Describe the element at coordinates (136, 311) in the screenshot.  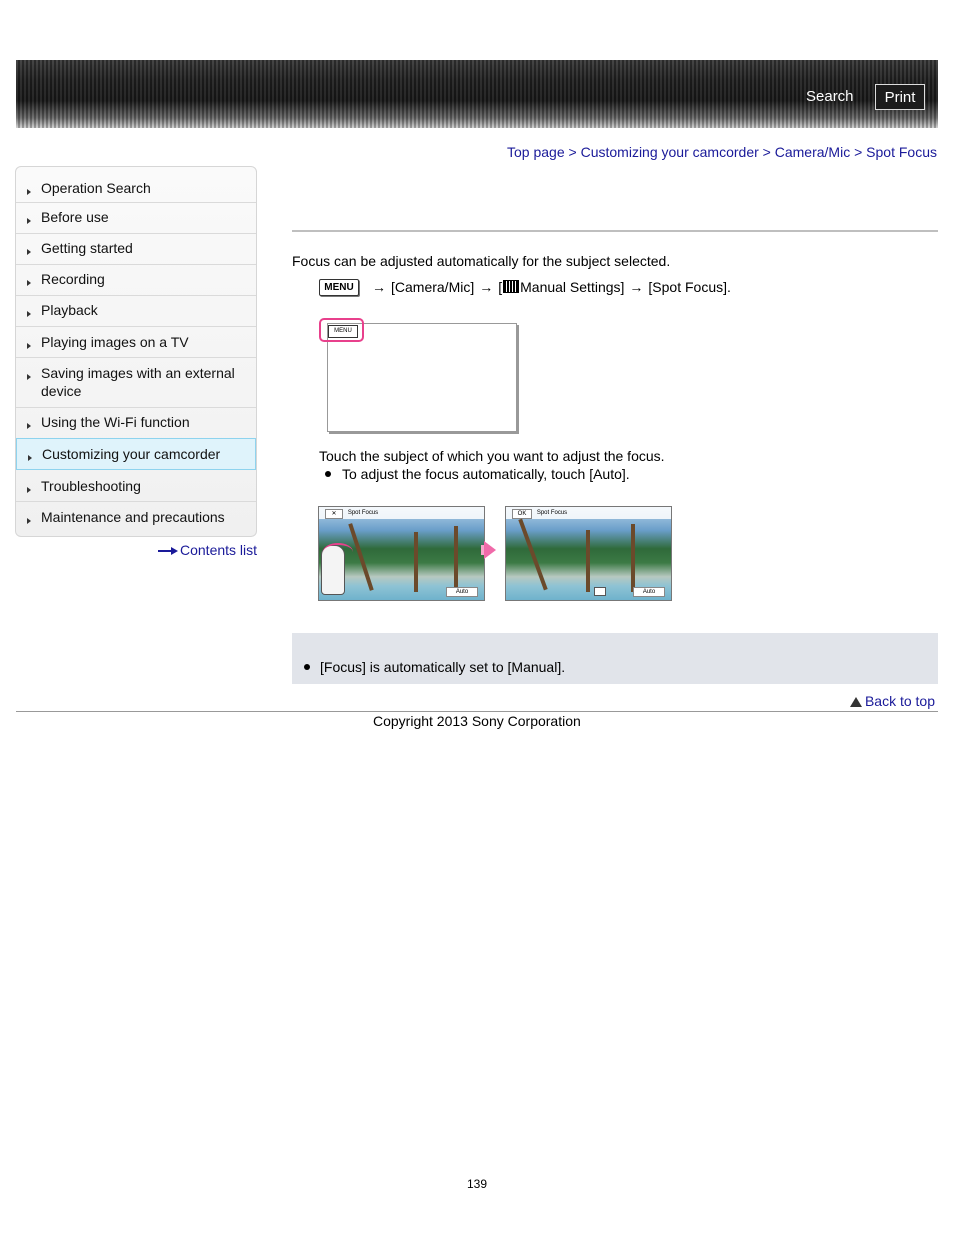
I see `sidebar-item-playback: Playback` at that location.